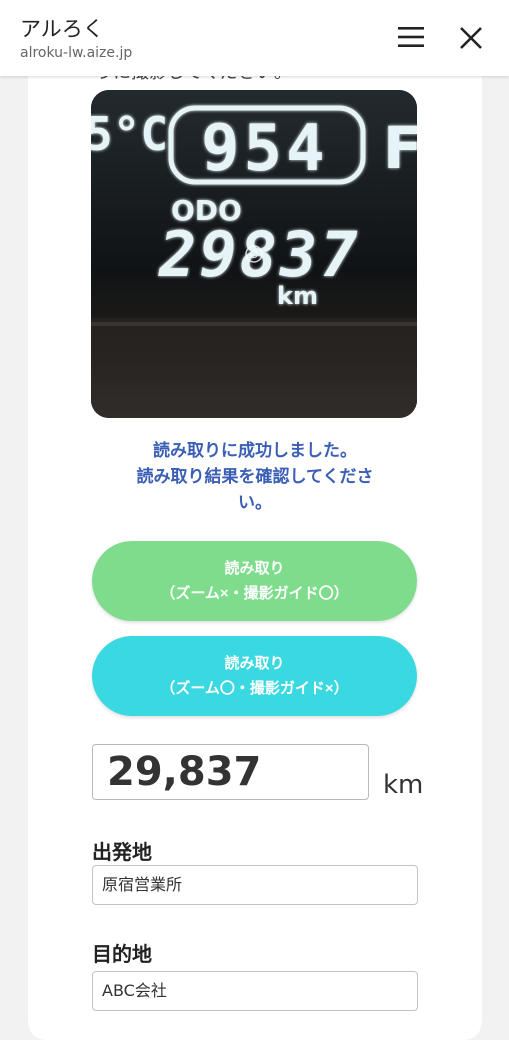 The height and width of the screenshot is (1040, 509). Describe the element at coordinates (129, 134) in the screenshot. I see `photo-temperature: 5°C` at that location.